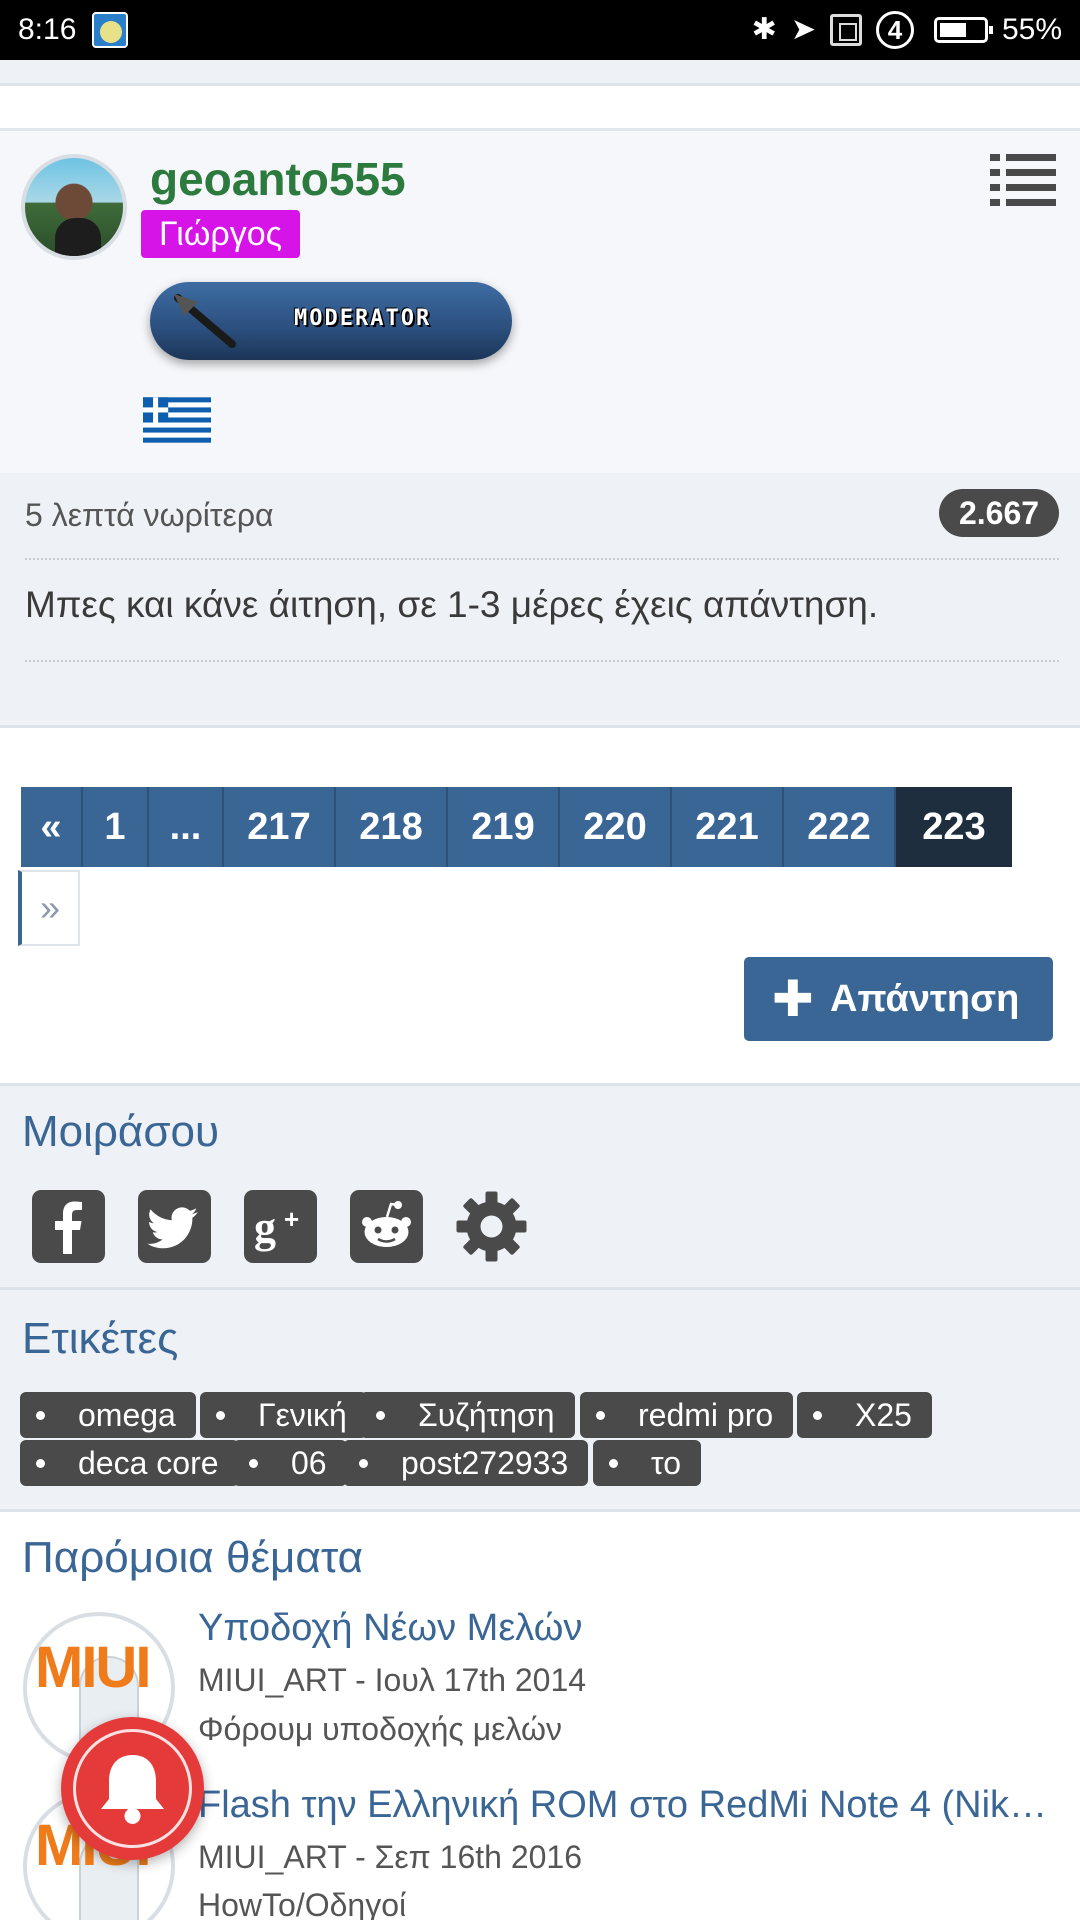 The image size is (1080, 1920). Describe the element at coordinates (386, 1226) in the screenshot. I see `reddit-icon` at that location.